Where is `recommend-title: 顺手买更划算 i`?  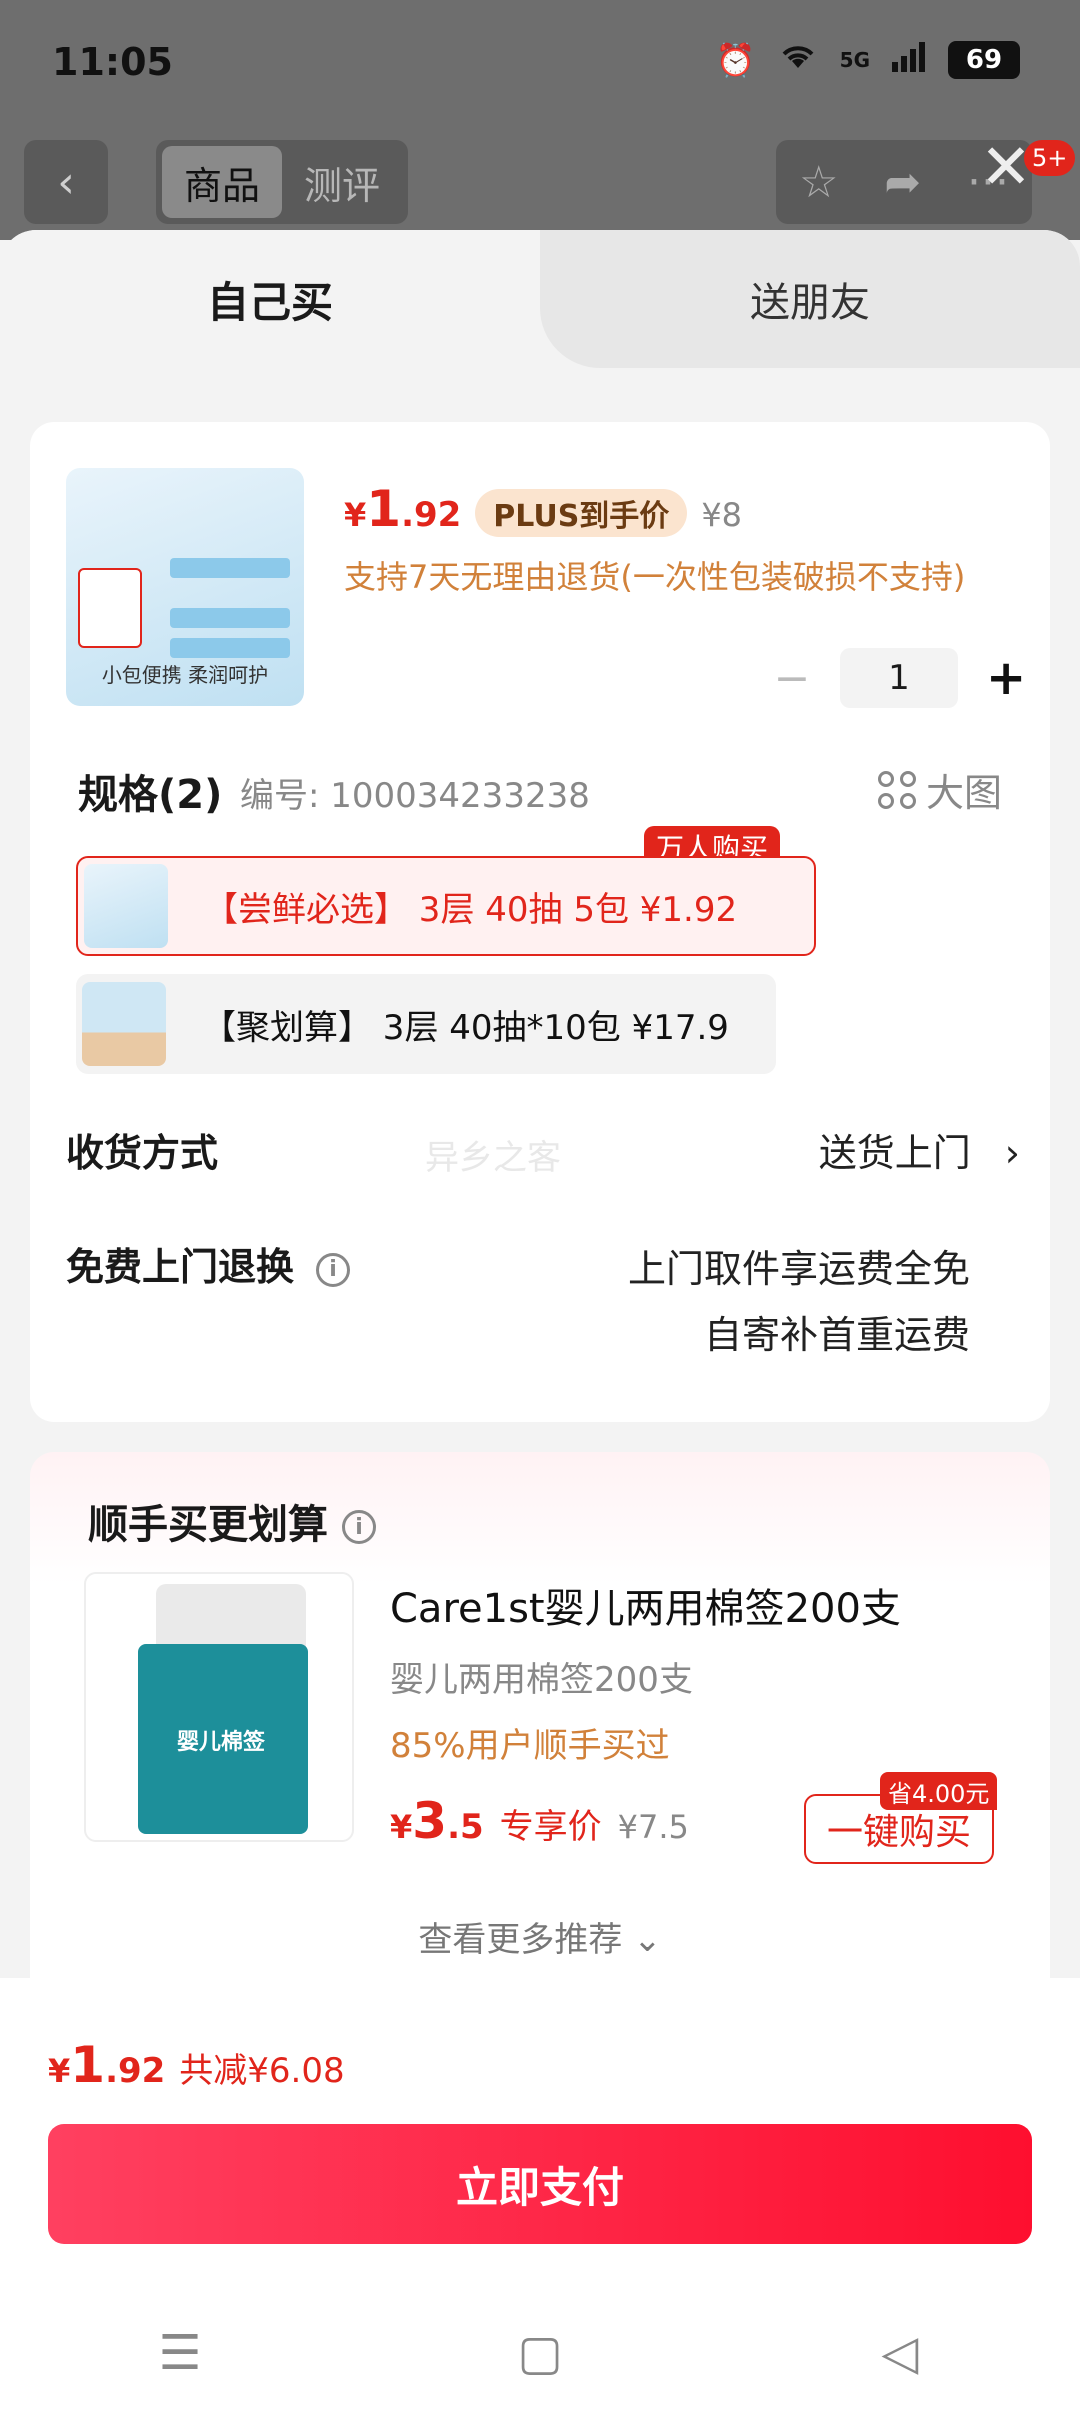 recommend-title: 顺手买更划算 i is located at coordinates (232, 1521).